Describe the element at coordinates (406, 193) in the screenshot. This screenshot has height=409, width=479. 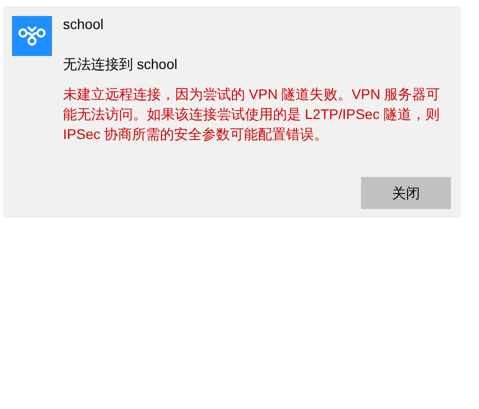
I see `close-button: 关闭` at that location.